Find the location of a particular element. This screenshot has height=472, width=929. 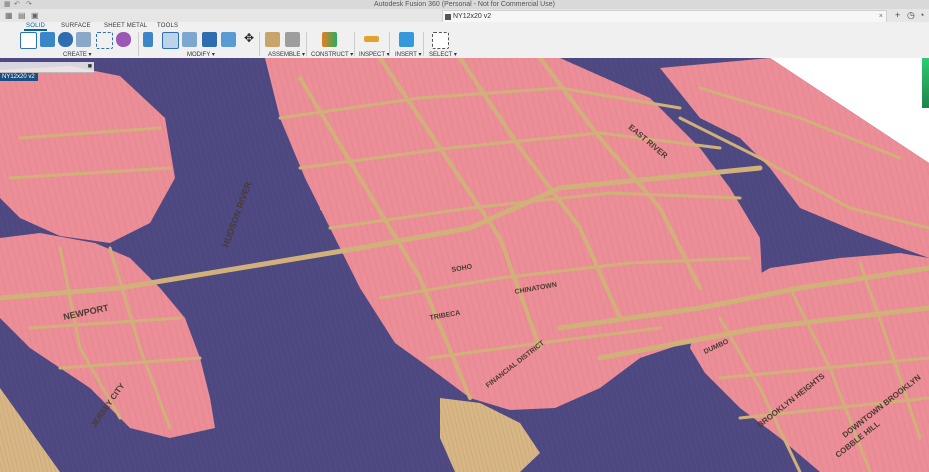

offset-plane-button is located at coordinates (329, 39).